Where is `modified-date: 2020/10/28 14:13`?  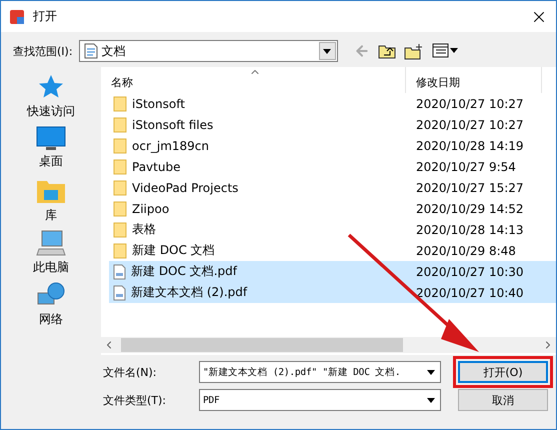 modified-date: 2020/10/28 14:13 is located at coordinates (469, 229).